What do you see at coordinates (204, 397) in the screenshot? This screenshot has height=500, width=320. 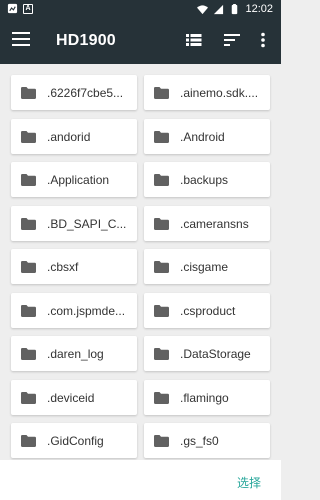 I see `folder-name: .flamingo` at bounding box center [204, 397].